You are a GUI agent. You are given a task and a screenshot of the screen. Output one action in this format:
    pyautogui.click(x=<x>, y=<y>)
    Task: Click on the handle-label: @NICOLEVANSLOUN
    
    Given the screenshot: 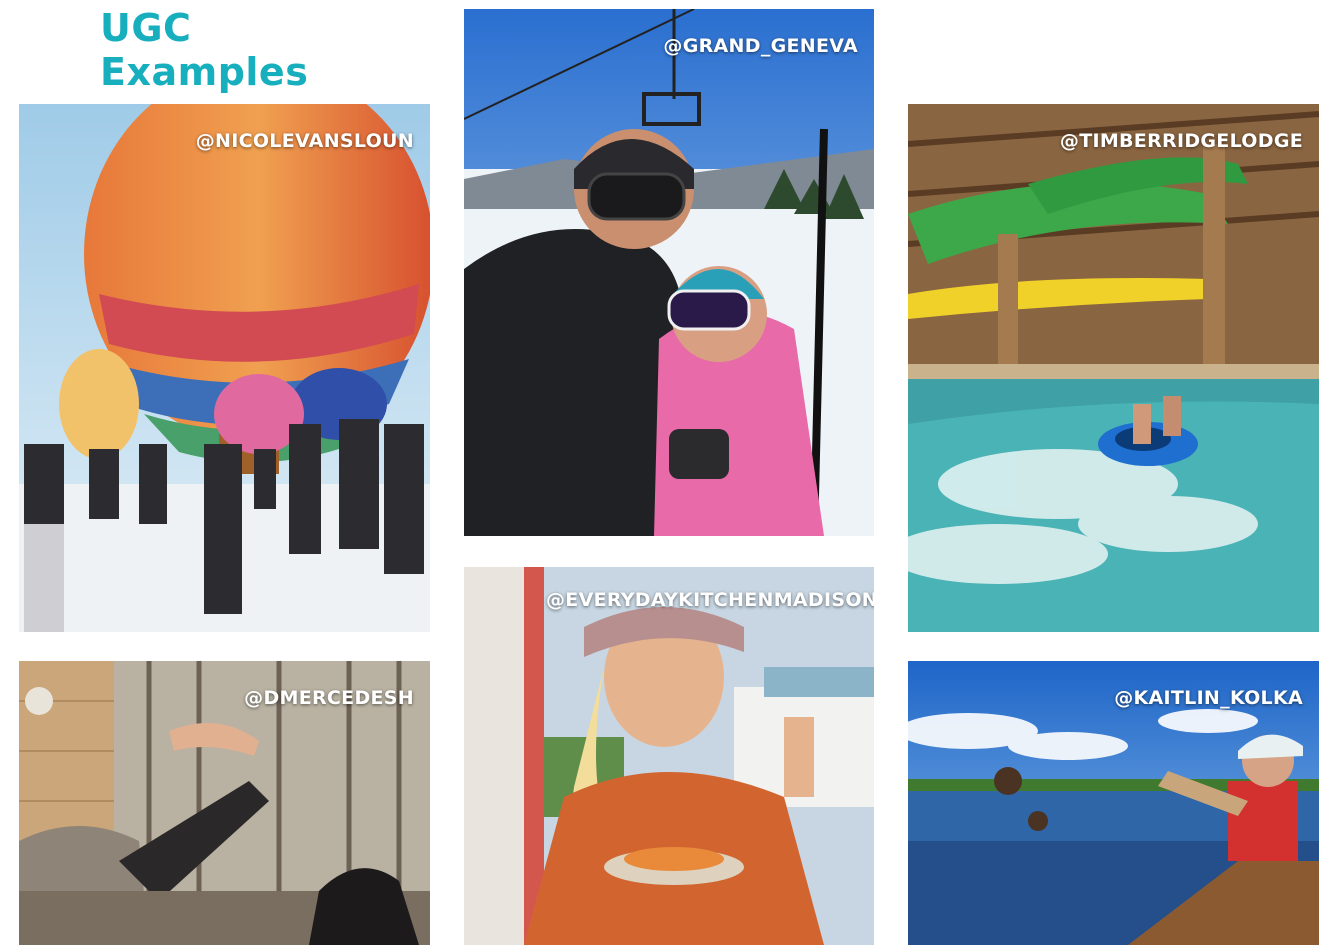 What is the action you would take?
    pyautogui.click(x=304, y=141)
    